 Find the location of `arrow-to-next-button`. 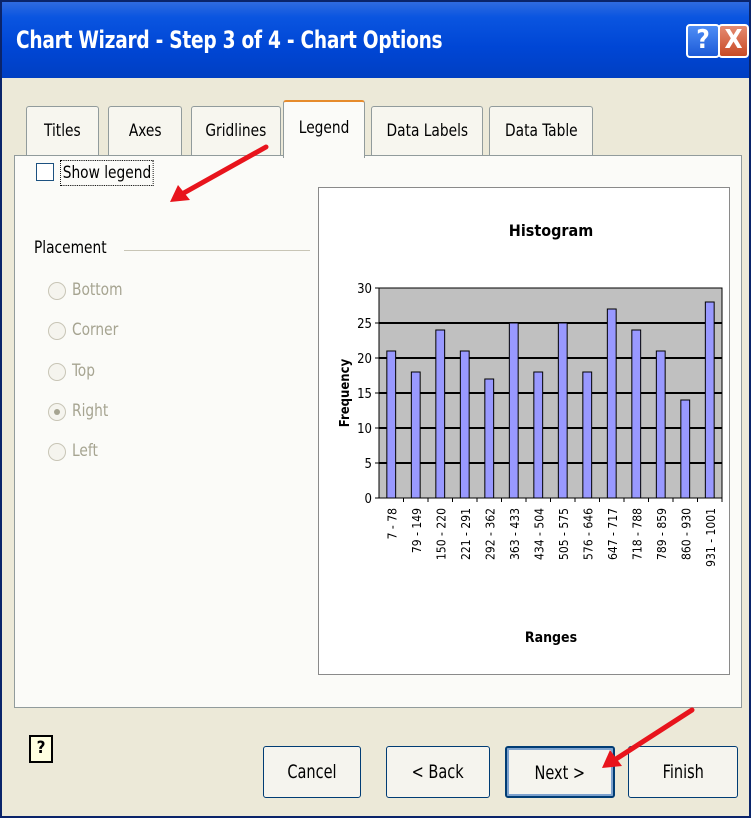

arrow-to-next-button is located at coordinates (648, 737).